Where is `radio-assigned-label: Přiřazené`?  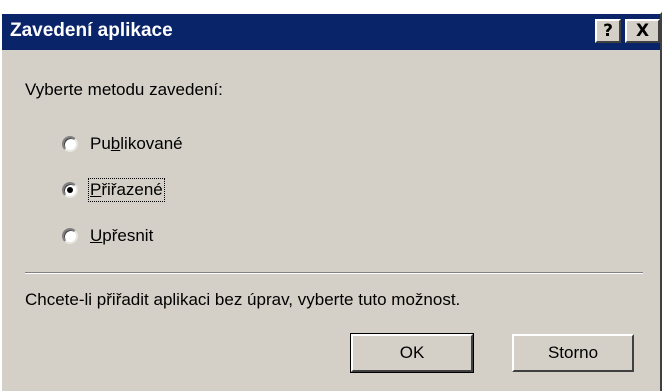
radio-assigned-label: Přiřazené is located at coordinates (126, 190).